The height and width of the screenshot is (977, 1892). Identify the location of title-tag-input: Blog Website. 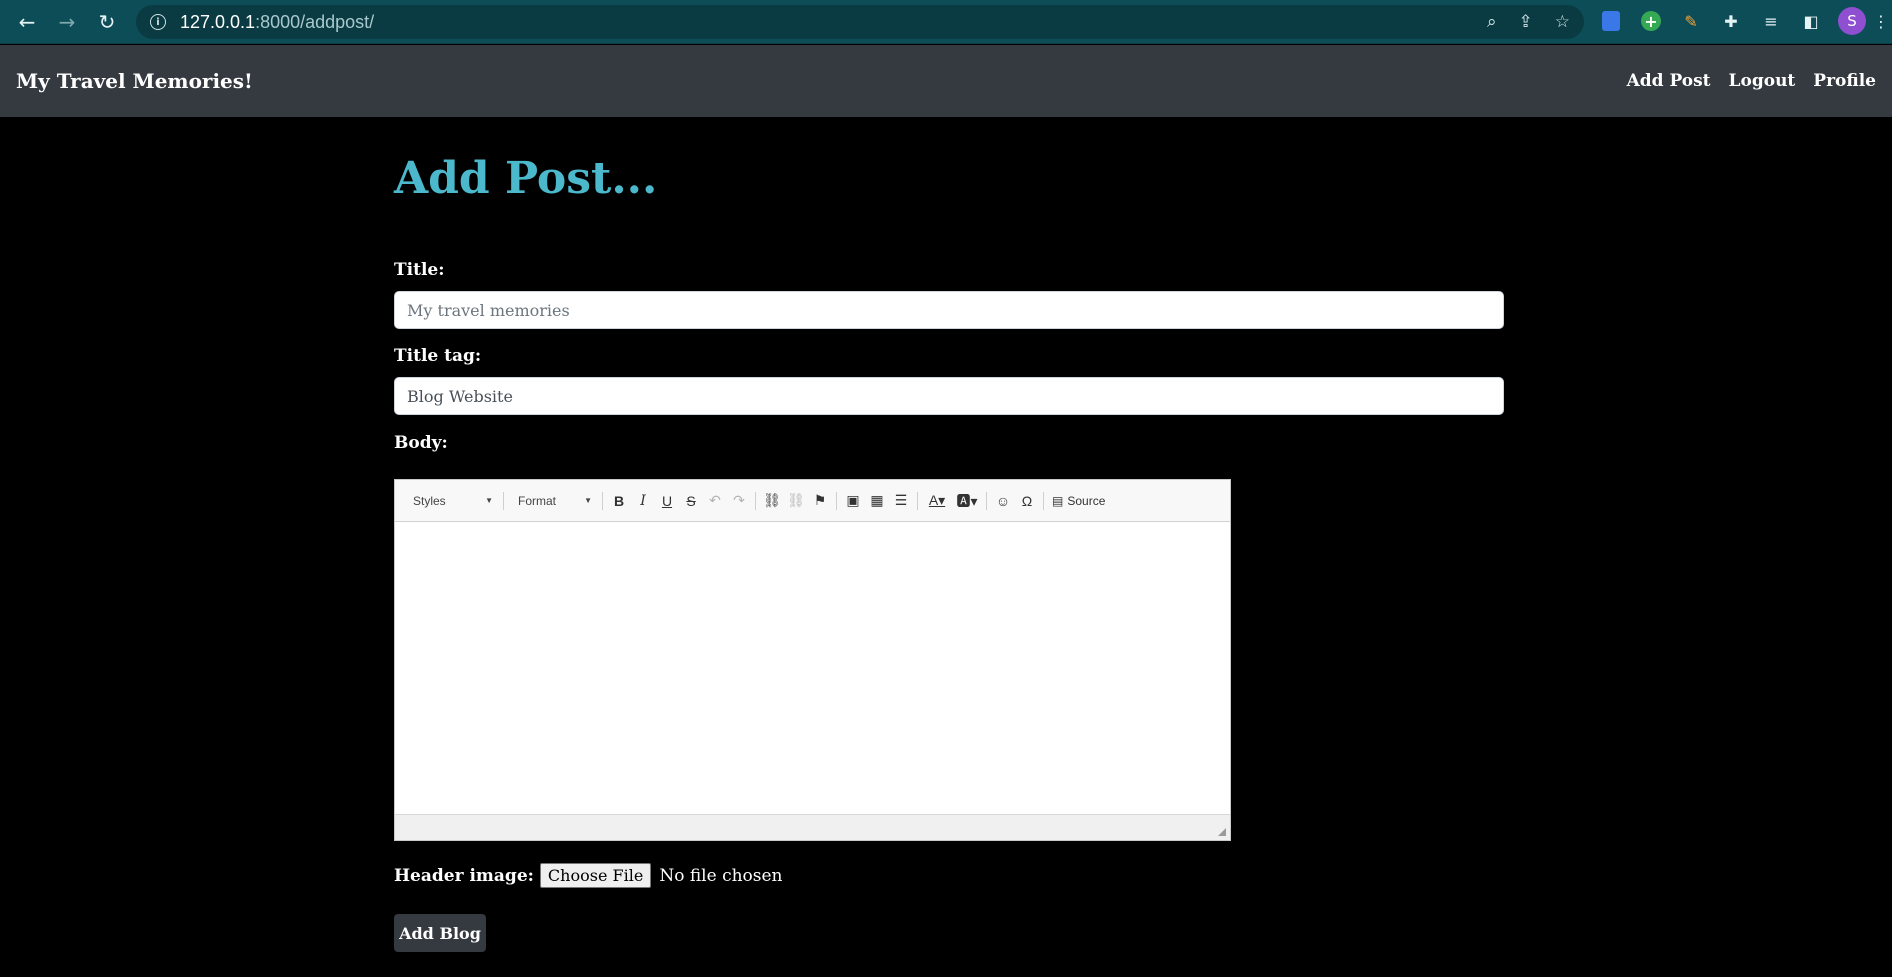
(949, 396).